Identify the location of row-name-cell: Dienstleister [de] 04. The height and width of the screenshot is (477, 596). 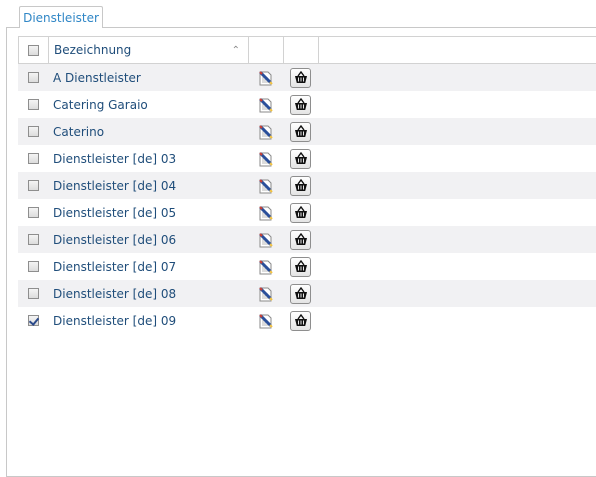
(148, 185).